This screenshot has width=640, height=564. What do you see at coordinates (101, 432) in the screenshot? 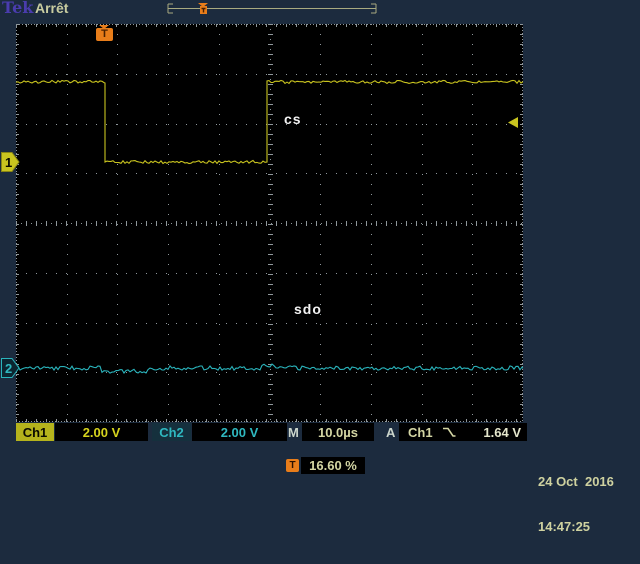
I see `ch1-scale-value: 2.00 V` at bounding box center [101, 432].